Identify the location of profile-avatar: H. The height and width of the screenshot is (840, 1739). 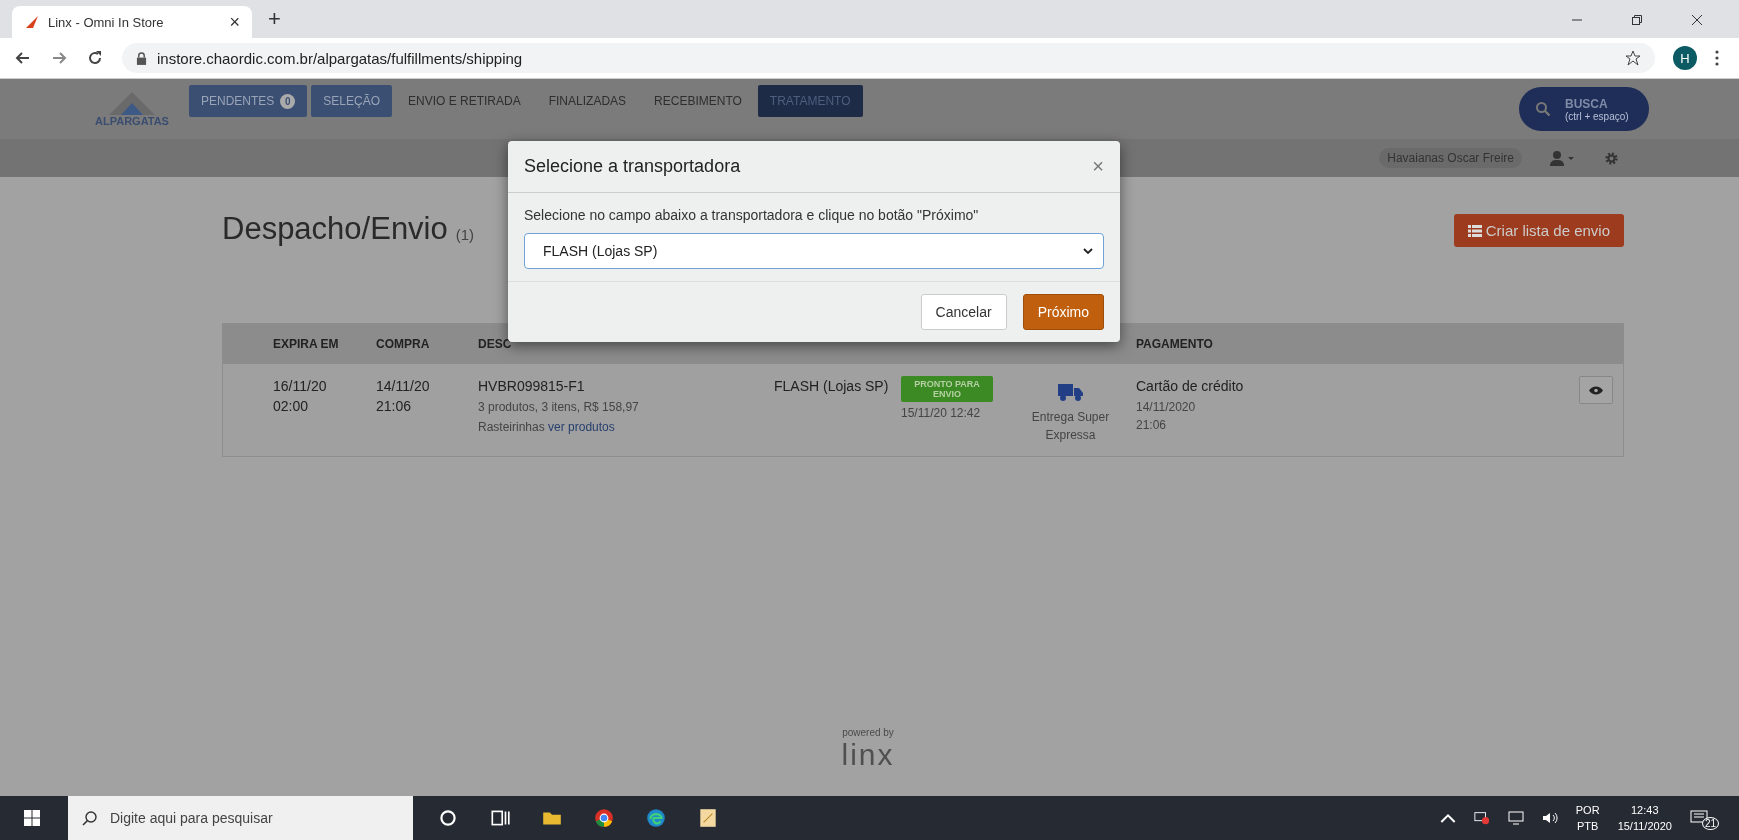
(1685, 58).